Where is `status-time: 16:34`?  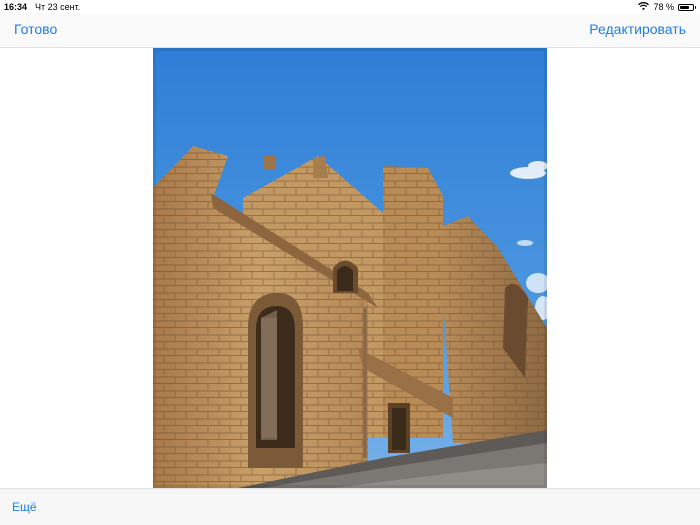 status-time: 16:34 is located at coordinates (16, 7).